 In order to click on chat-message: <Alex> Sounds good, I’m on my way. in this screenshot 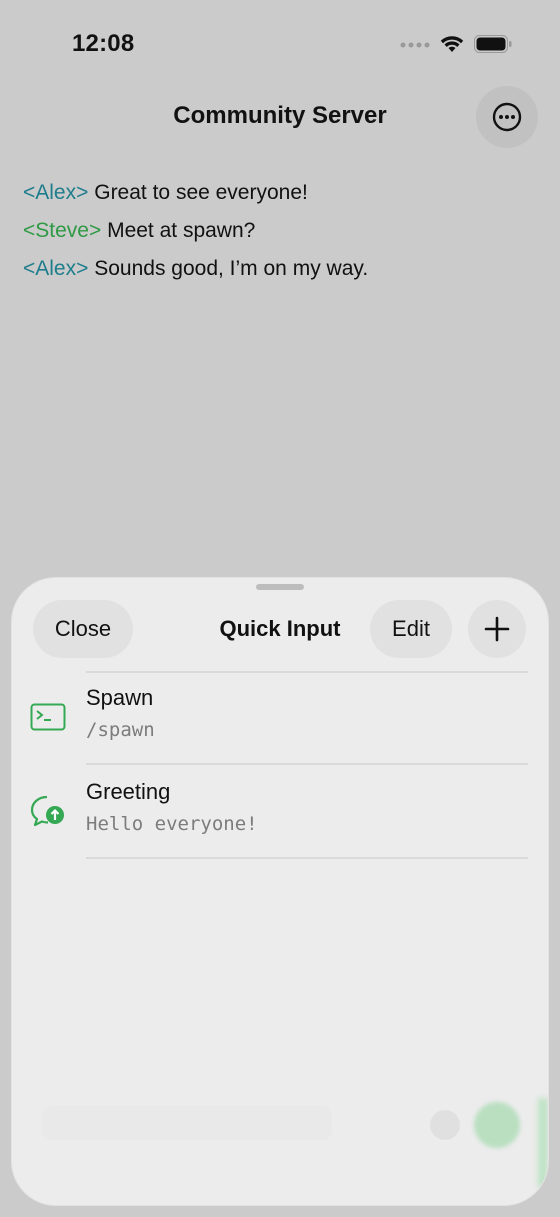, I will do `click(195, 269)`.